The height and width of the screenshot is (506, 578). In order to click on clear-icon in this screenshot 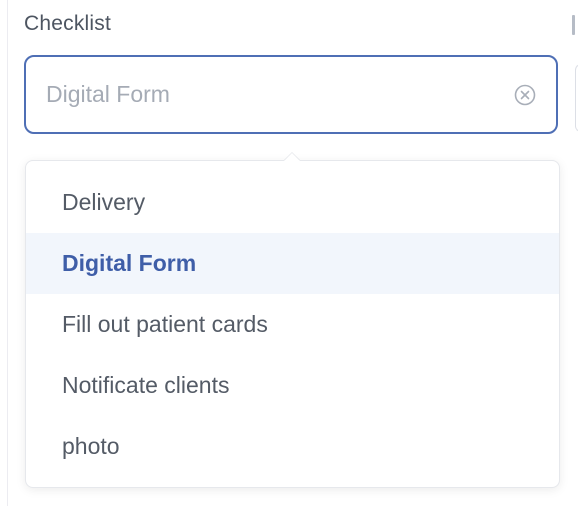, I will do `click(525, 95)`.